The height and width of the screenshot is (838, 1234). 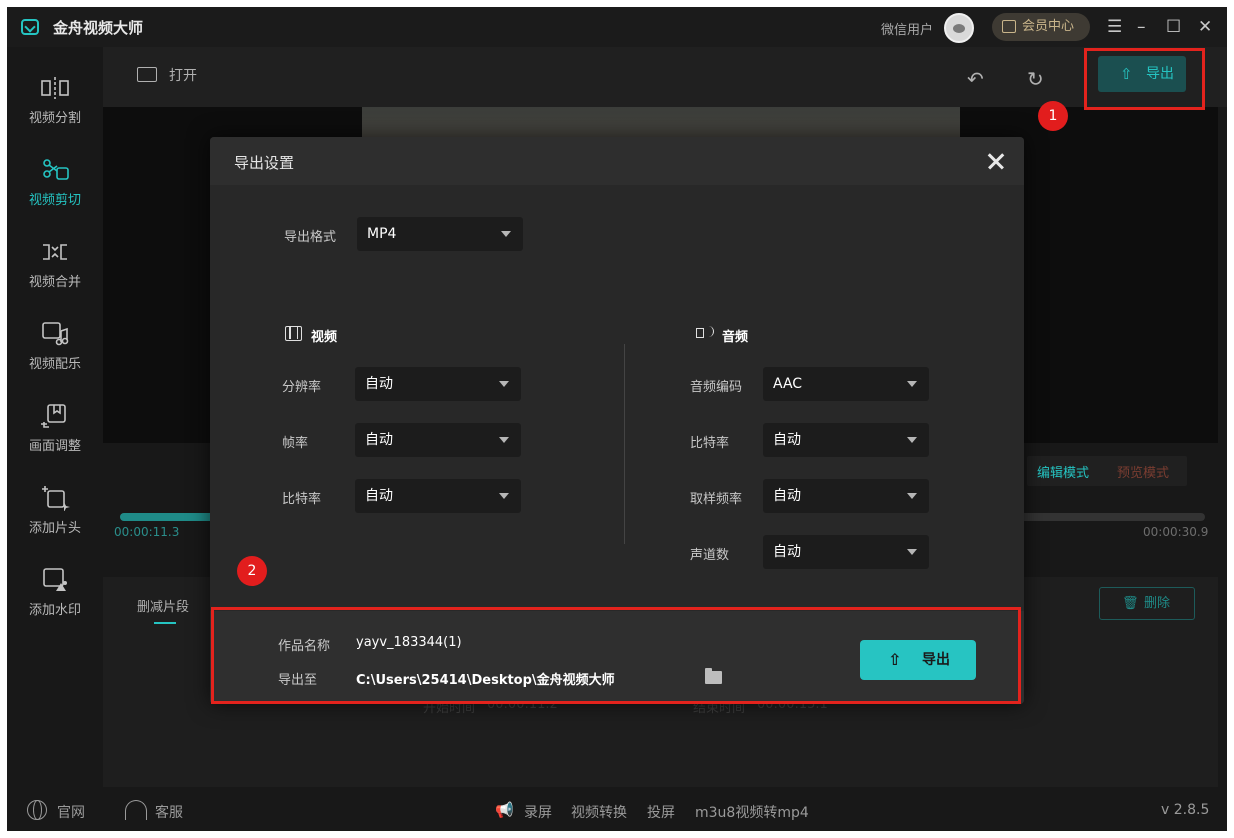 What do you see at coordinates (788, 384) in the screenshot?
I see `audio-codec-value: AAC` at bounding box center [788, 384].